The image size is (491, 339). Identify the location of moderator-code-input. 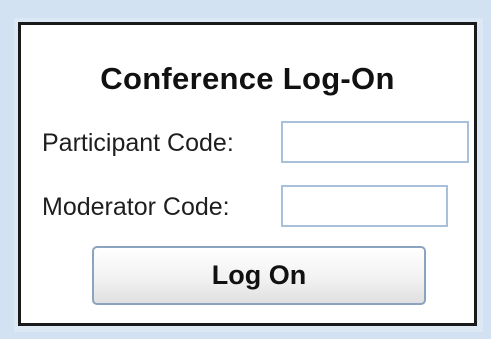
(364, 206).